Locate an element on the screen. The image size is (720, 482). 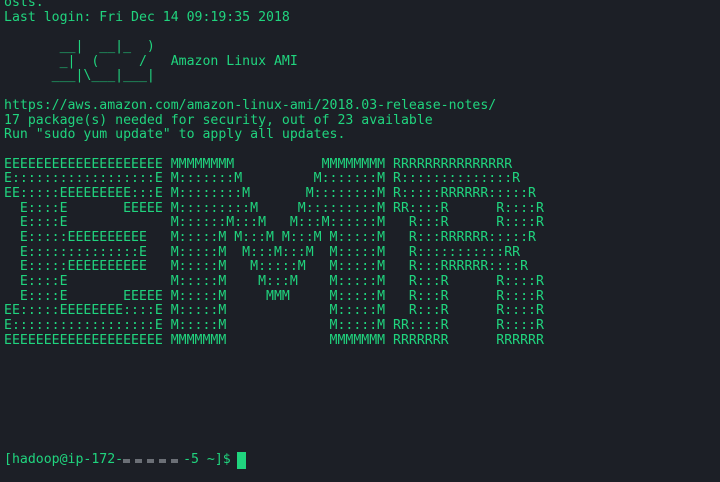
redacted-ip is located at coordinates (153, 461).